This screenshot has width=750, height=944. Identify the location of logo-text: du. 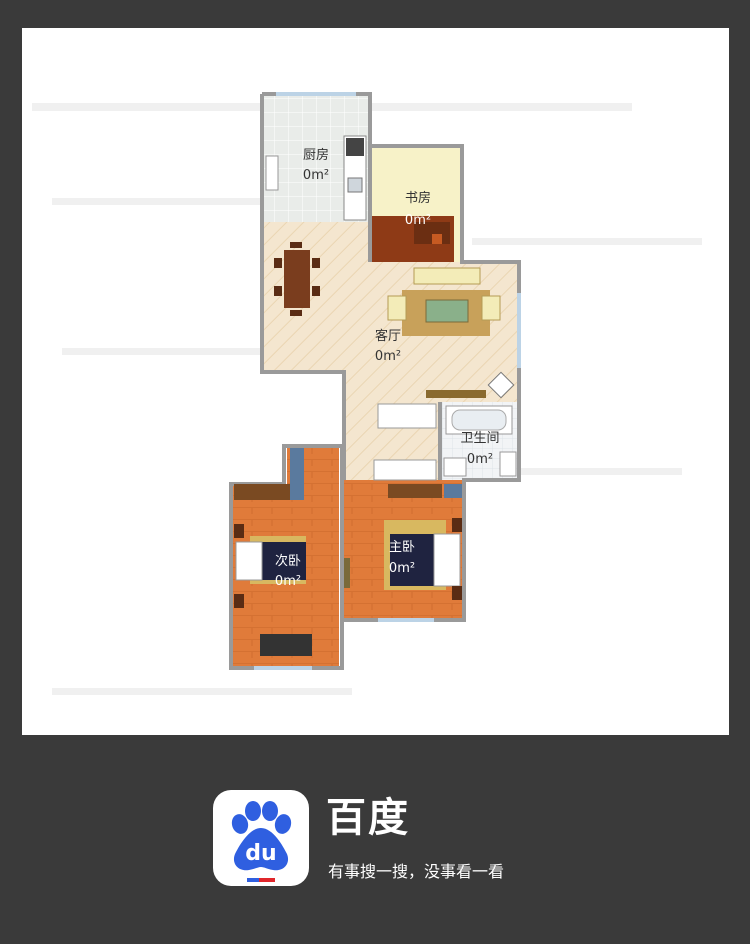
(260, 853).